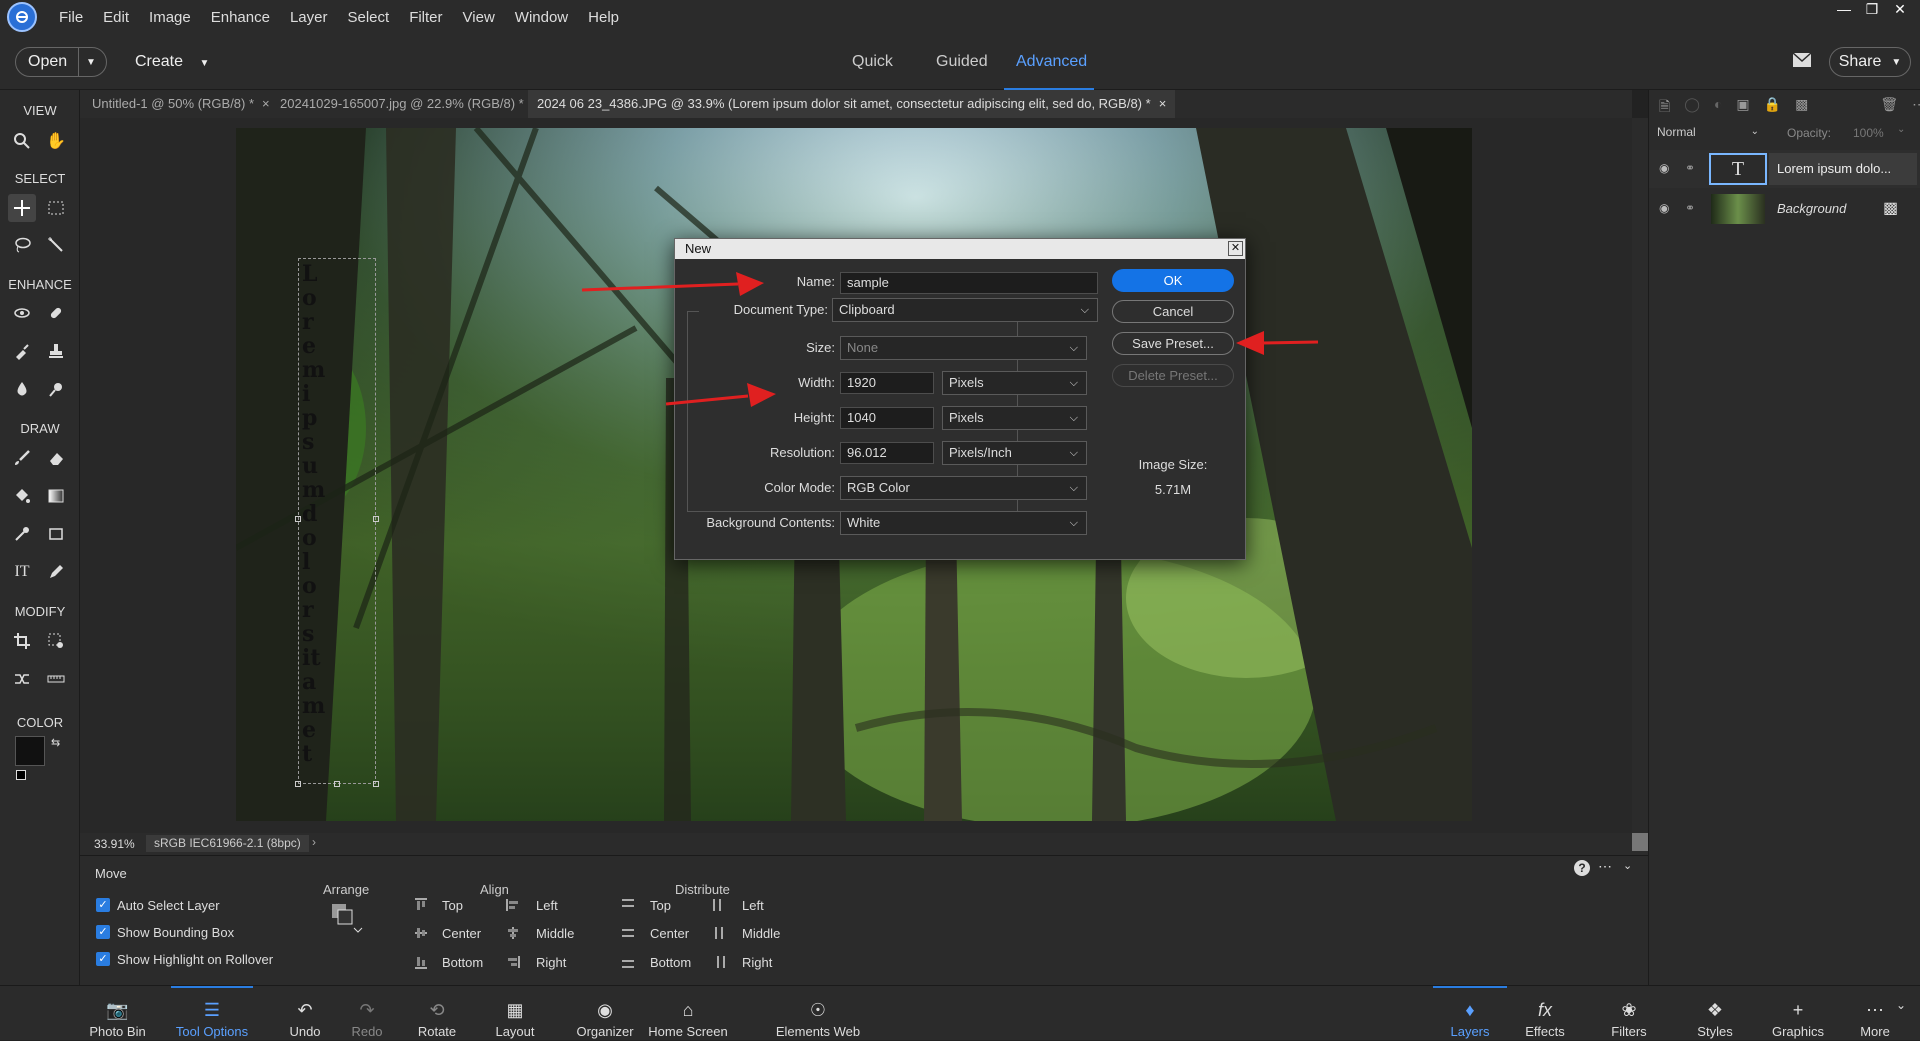 The image size is (1920, 1041). Describe the element at coordinates (103, 905) in the screenshot. I see `checkbox-auto-select: ✓` at that location.